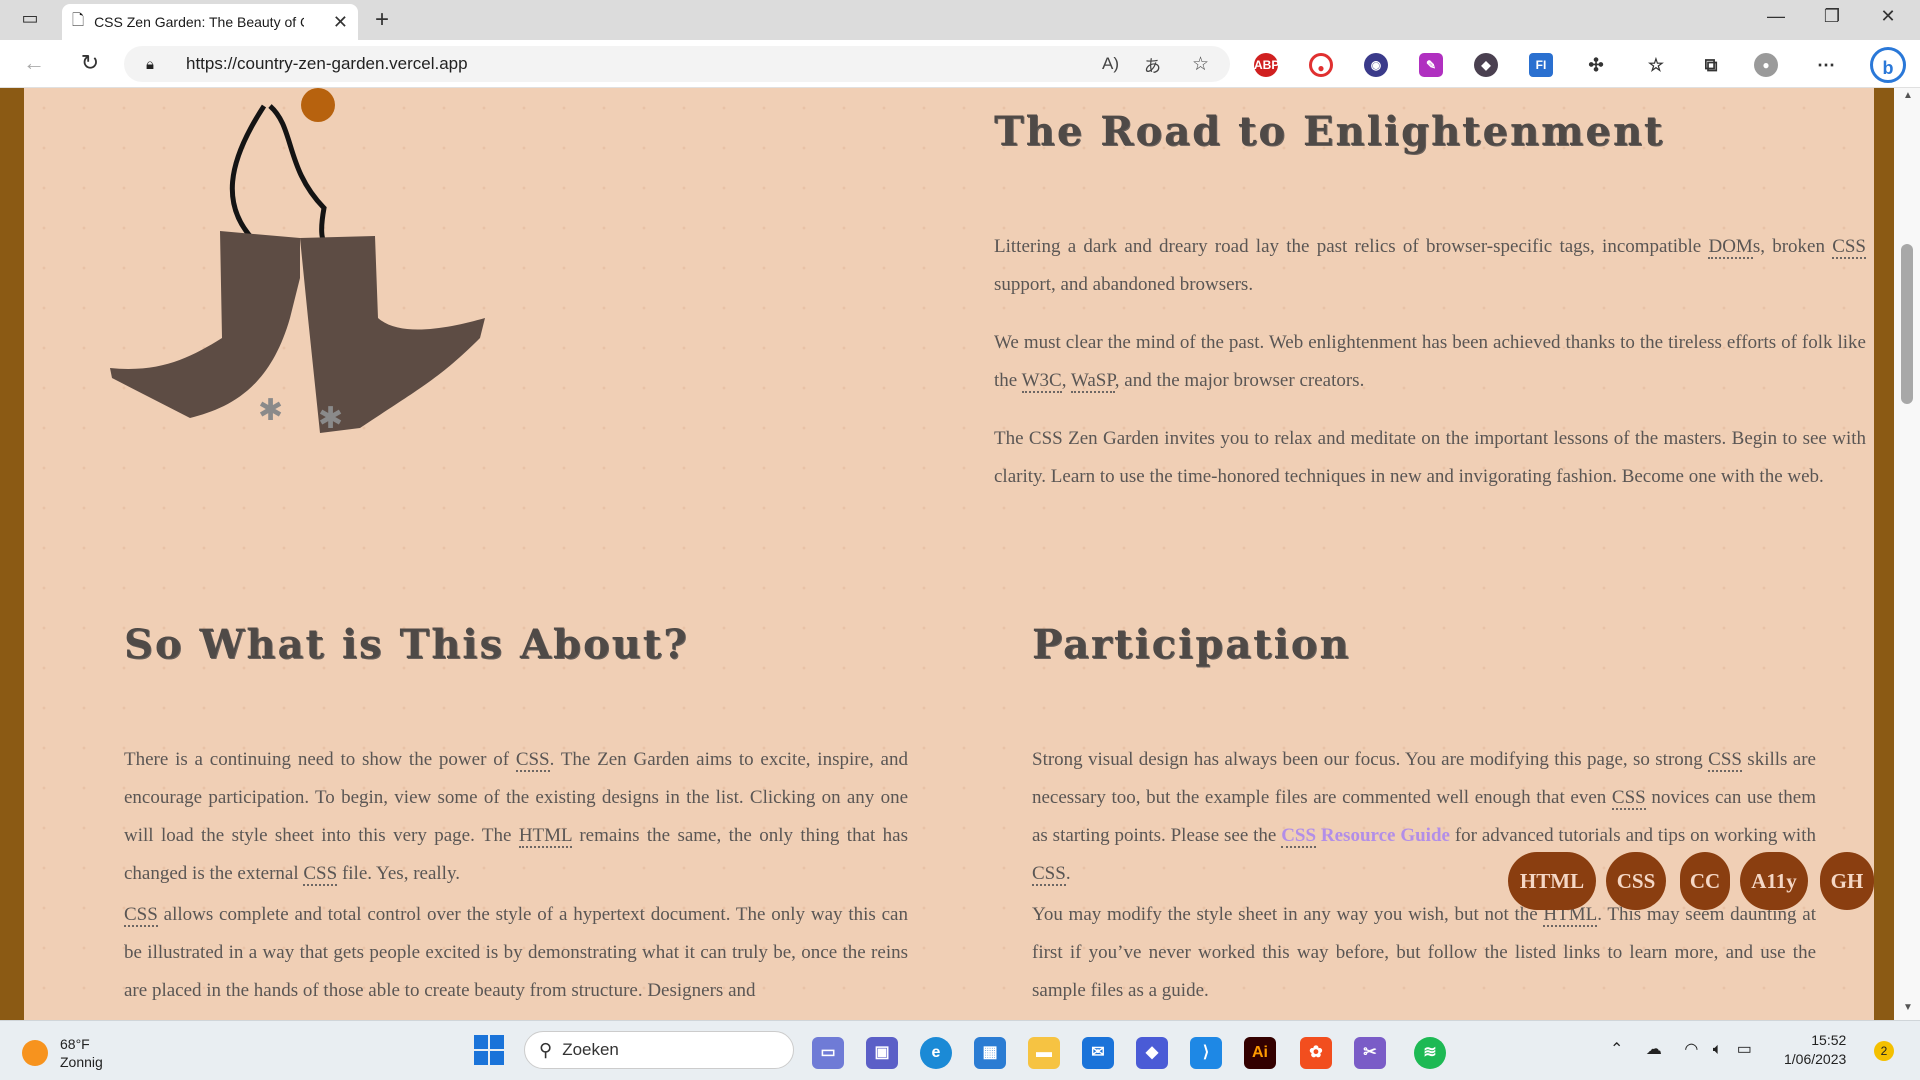 Image resolution: width=1920 pixels, height=1080 pixels. What do you see at coordinates (12, 554) in the screenshot?
I see `page-border-left` at bounding box center [12, 554].